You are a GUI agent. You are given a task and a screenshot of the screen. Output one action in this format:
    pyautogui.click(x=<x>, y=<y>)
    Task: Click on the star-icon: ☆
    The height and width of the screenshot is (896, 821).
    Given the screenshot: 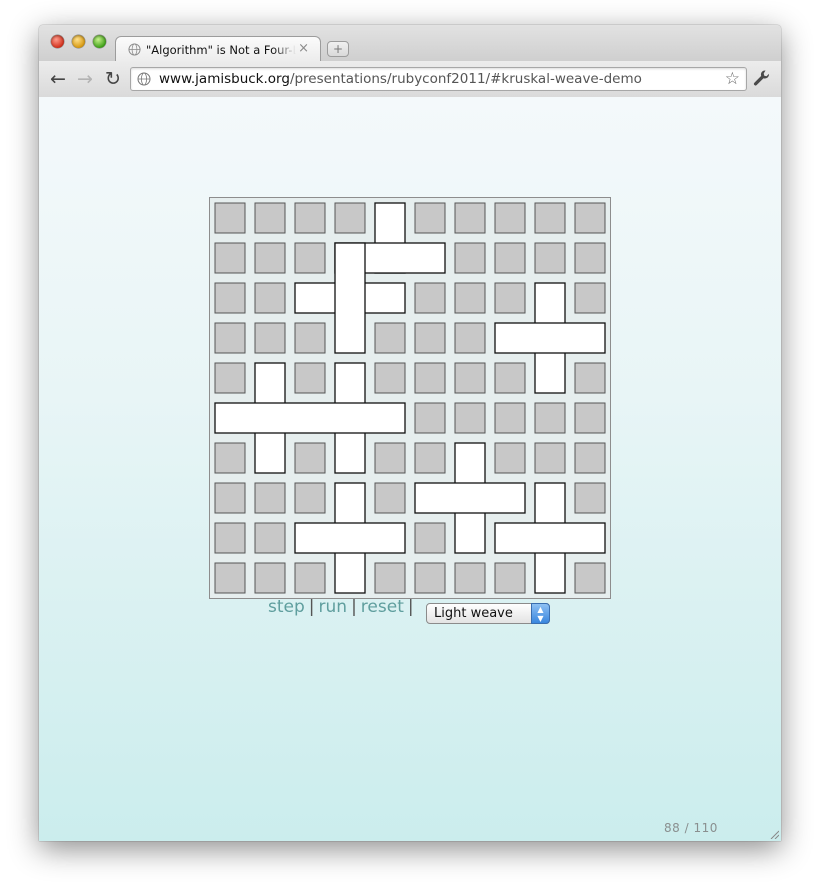 What is the action you would take?
    pyautogui.click(x=732, y=79)
    